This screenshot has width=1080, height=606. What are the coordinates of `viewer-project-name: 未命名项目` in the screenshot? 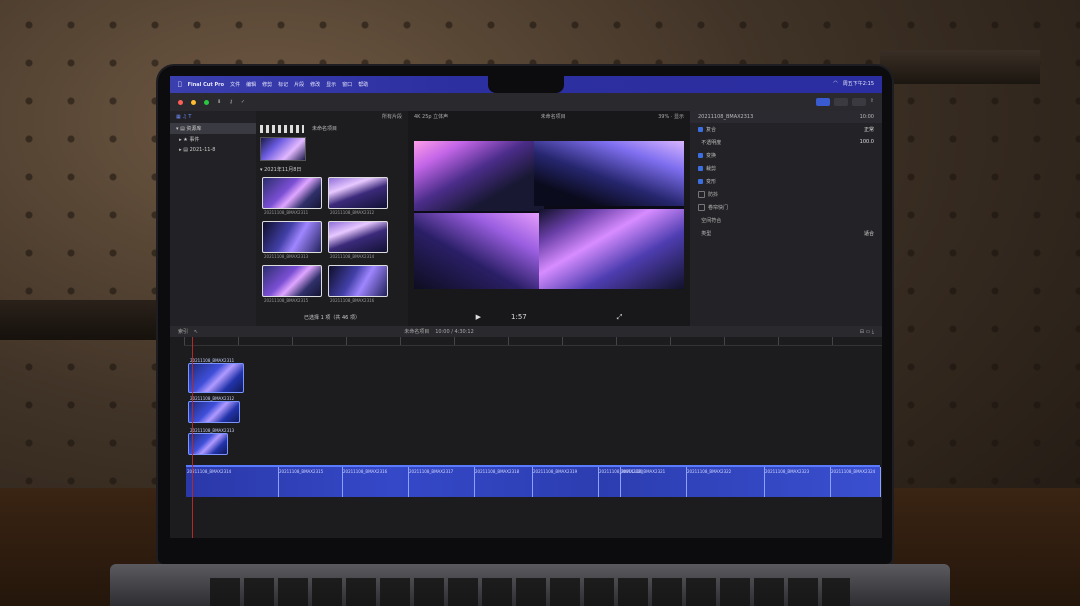 It's located at (553, 117).